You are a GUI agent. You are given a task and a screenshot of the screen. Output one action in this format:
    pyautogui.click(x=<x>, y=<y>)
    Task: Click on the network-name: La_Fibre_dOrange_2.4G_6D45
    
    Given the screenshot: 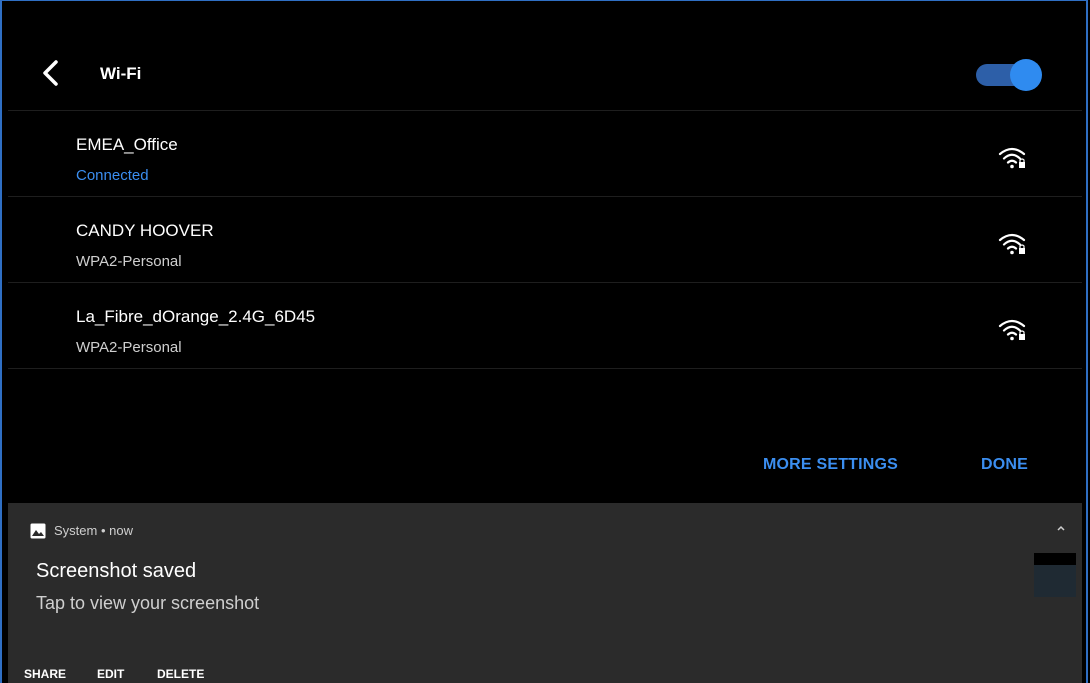 What is the action you would take?
    pyautogui.click(x=196, y=316)
    